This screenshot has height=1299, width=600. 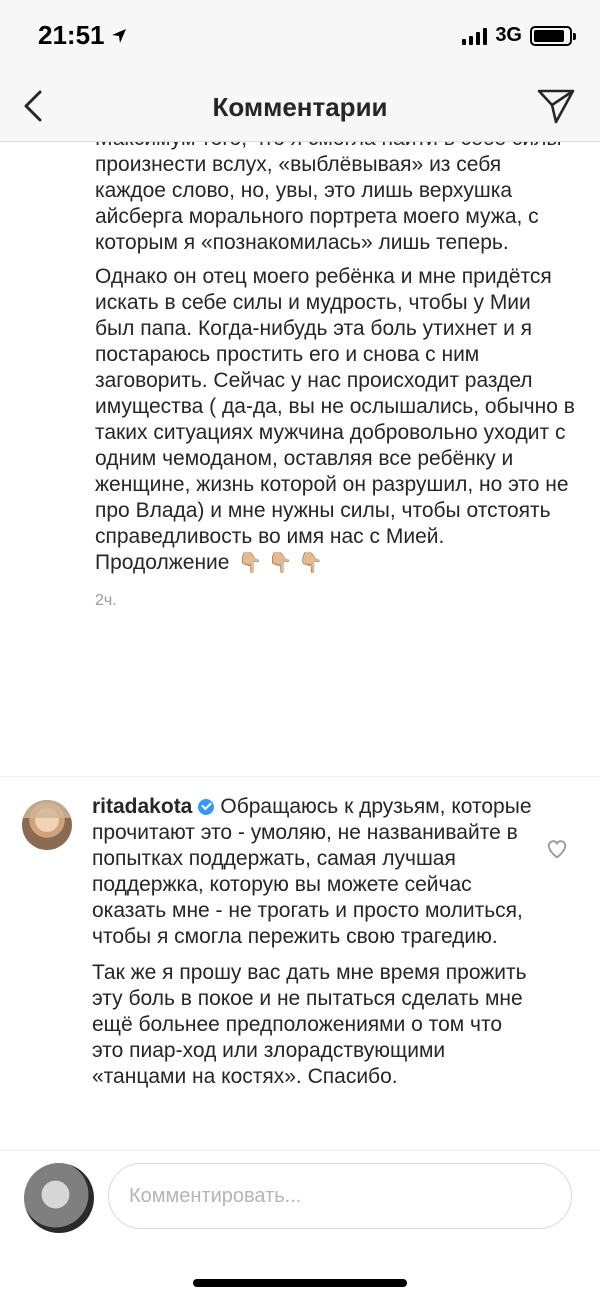 I want to click on status-time: 21:51, so click(x=82, y=35).